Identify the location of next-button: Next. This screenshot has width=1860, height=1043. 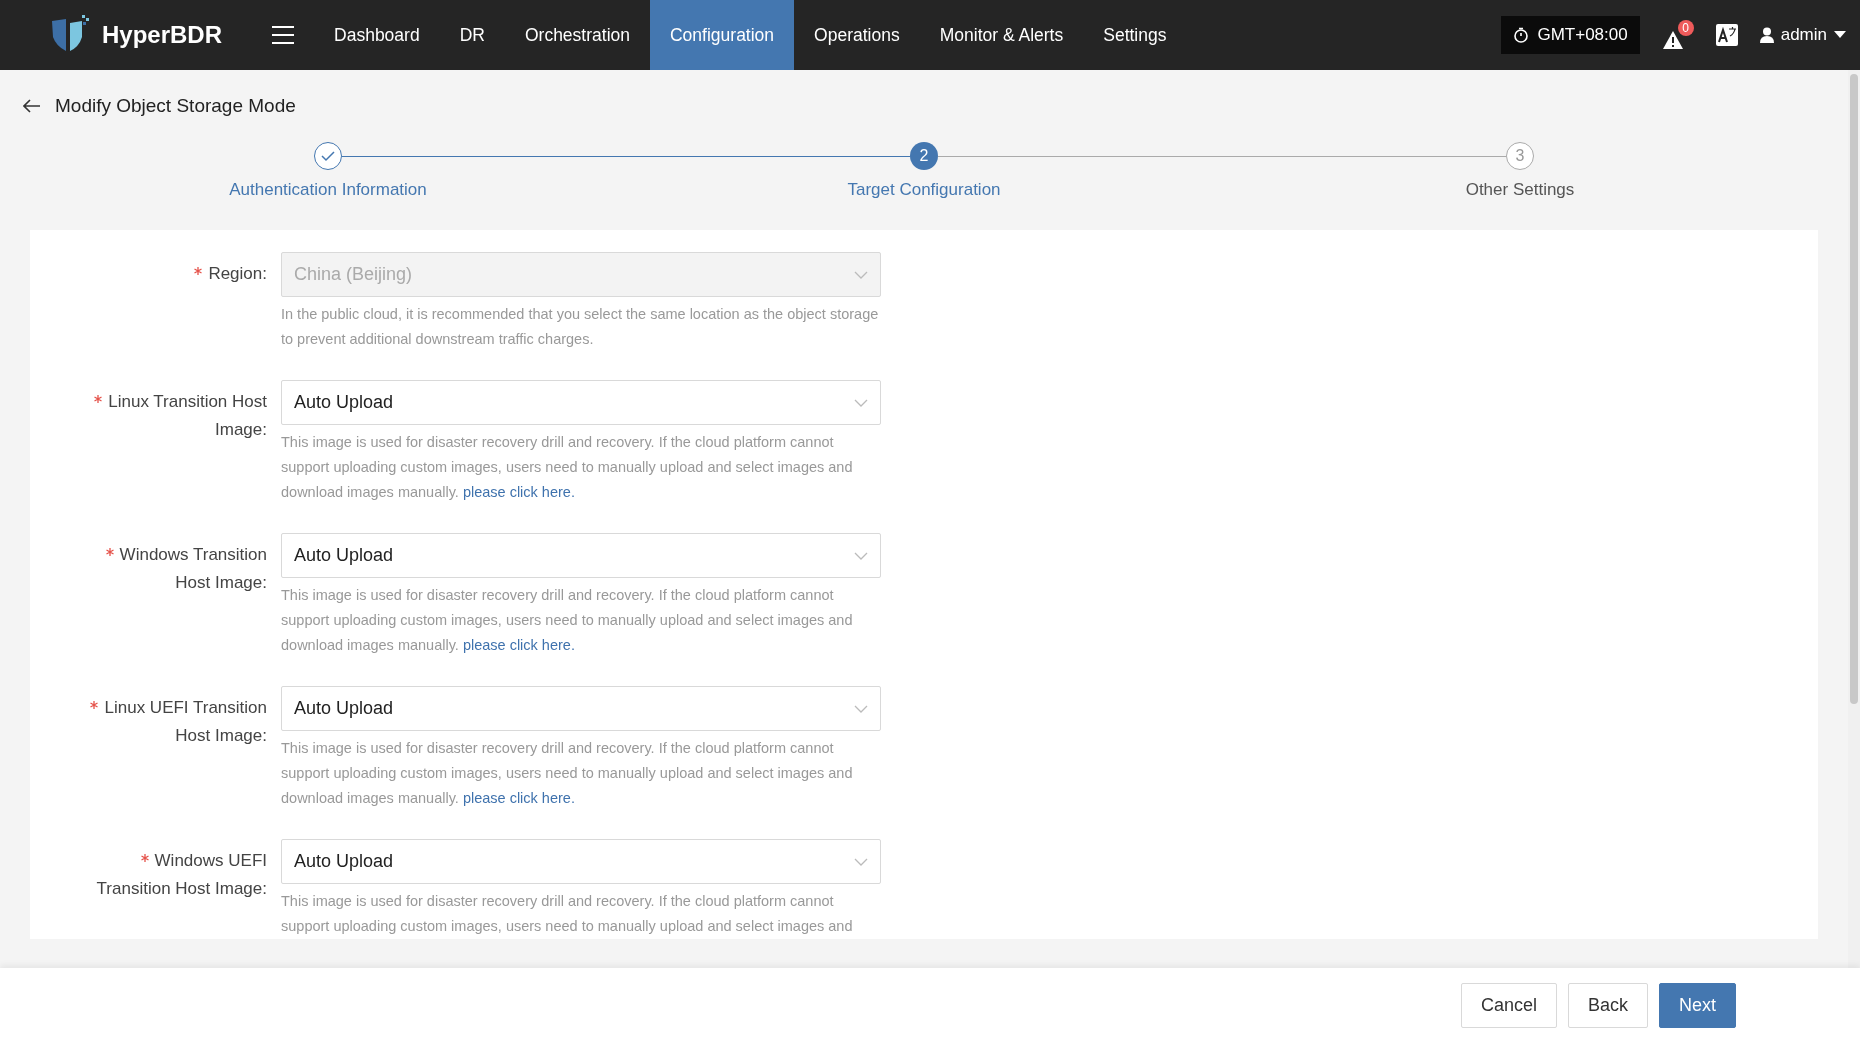
(1697, 1005).